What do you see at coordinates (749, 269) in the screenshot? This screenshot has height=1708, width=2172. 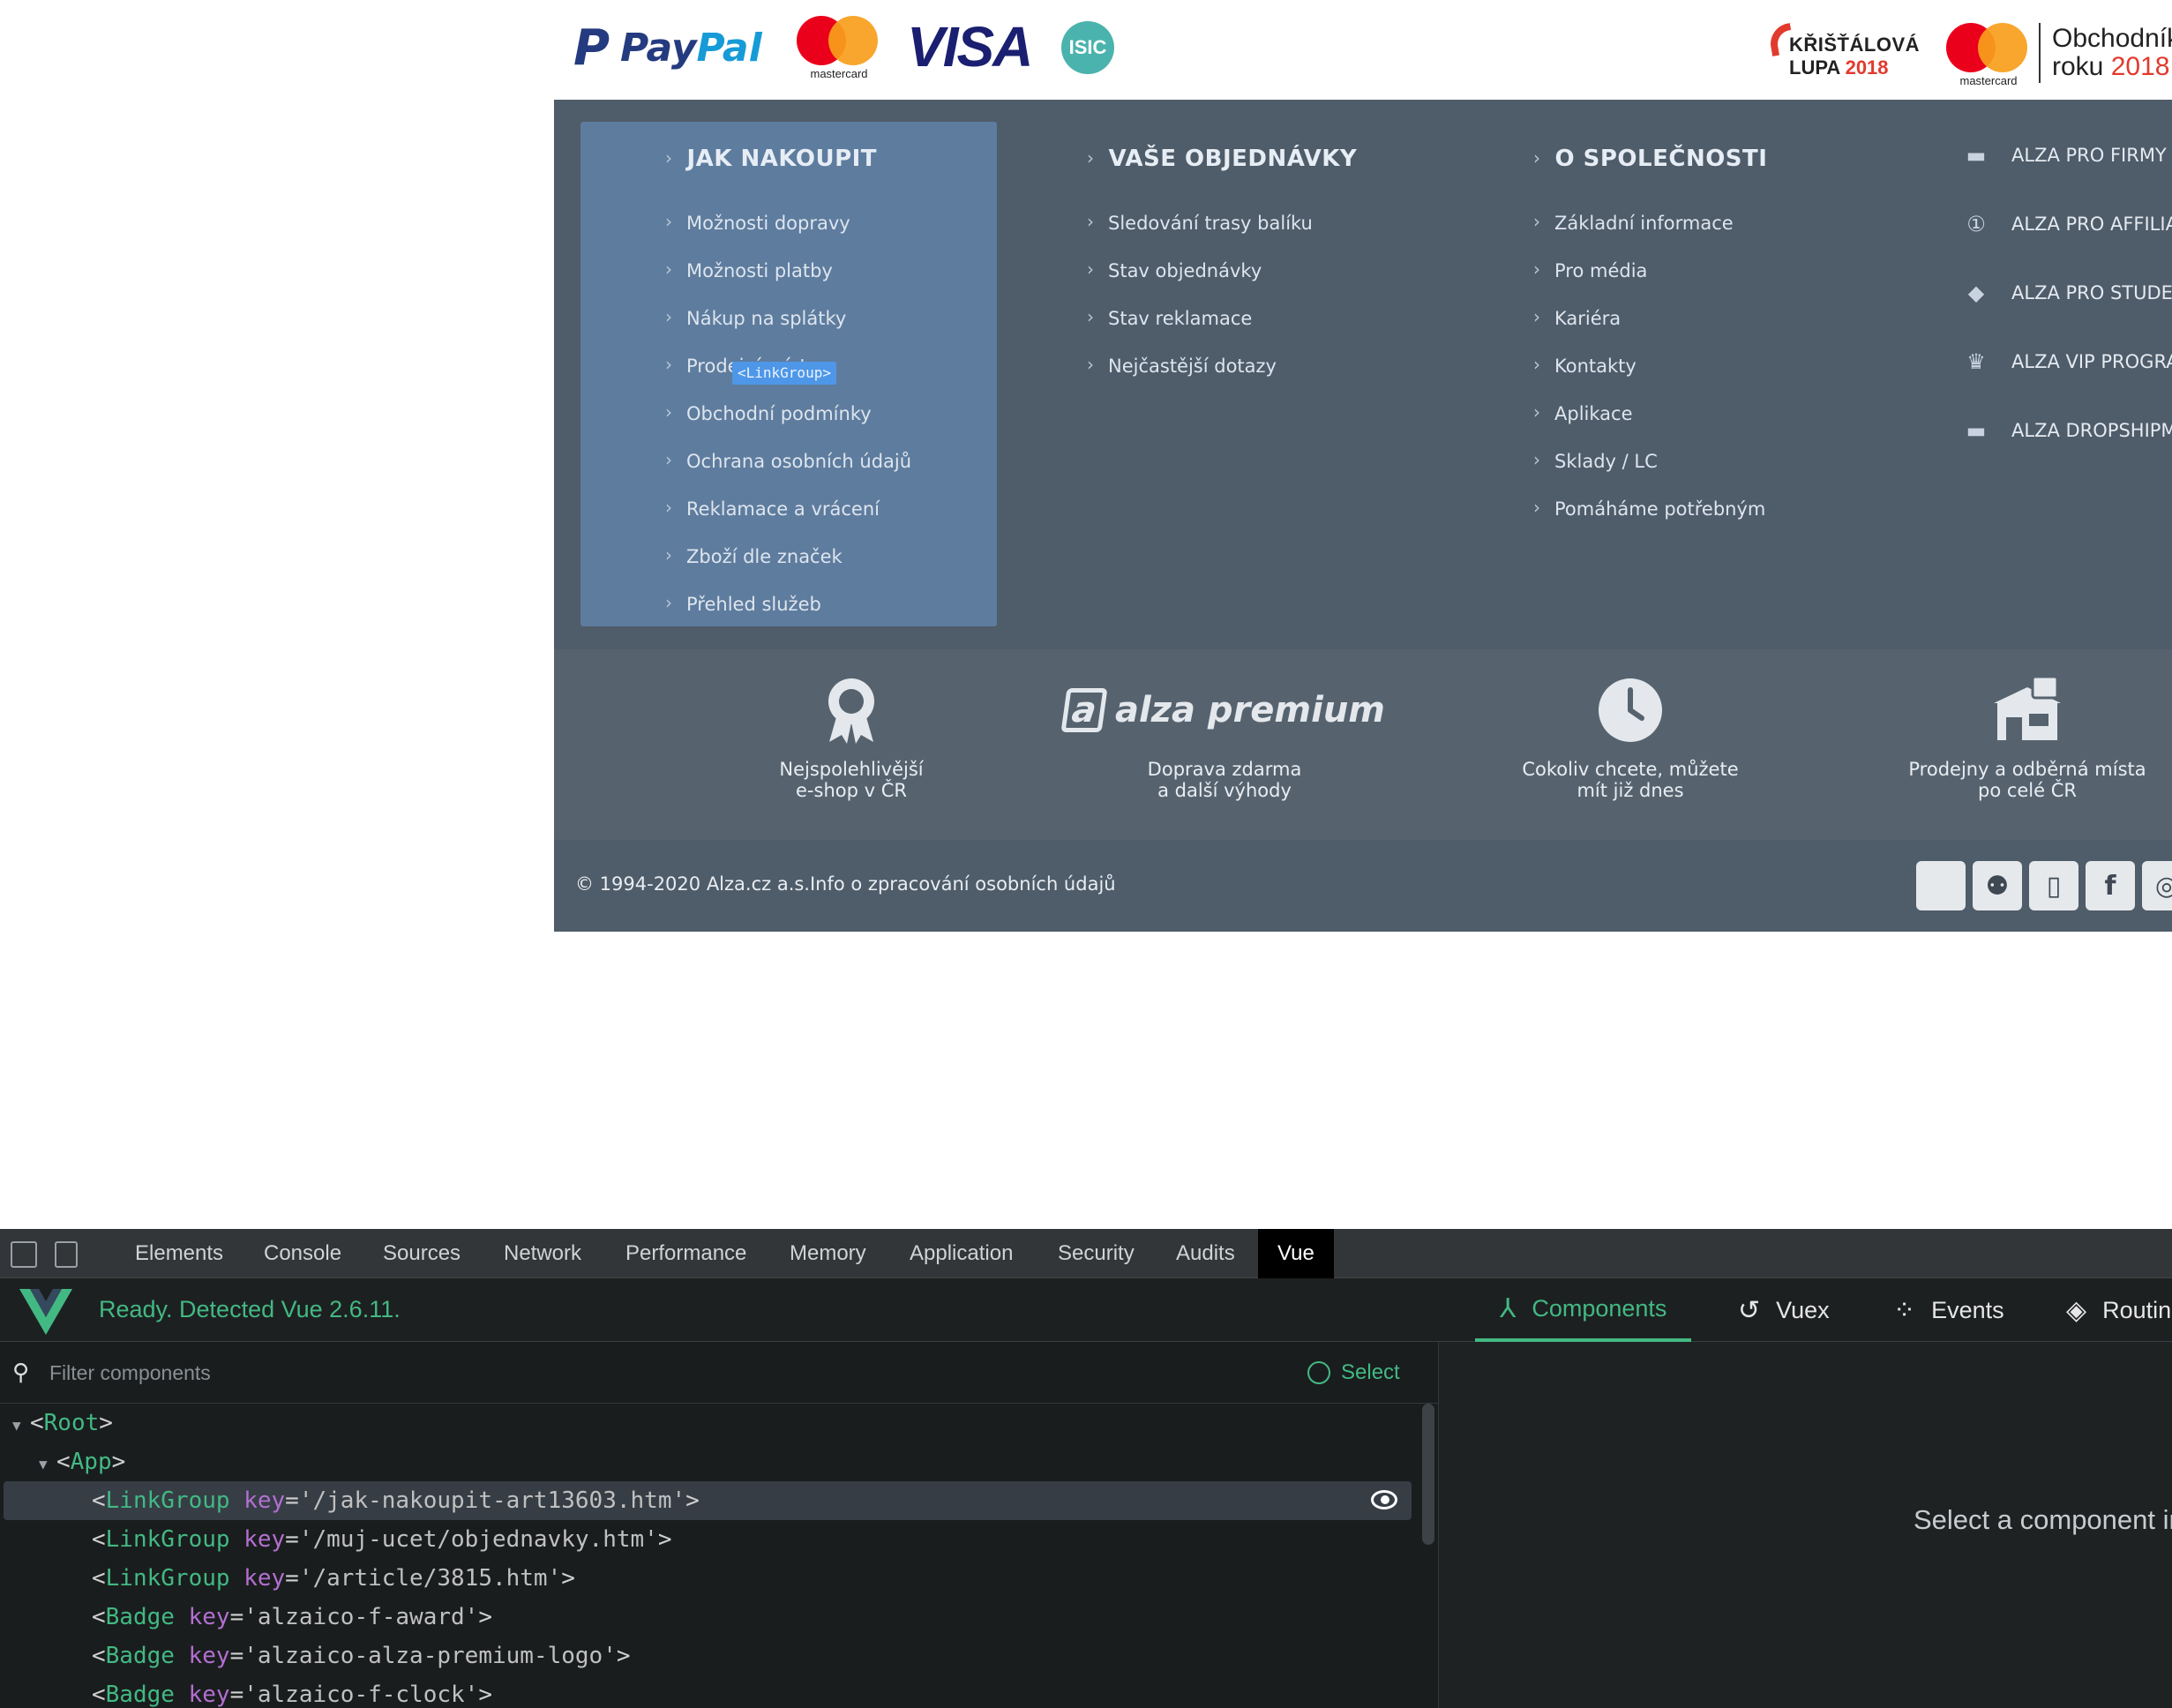 I see `footer-link: › Možnosti platby` at bounding box center [749, 269].